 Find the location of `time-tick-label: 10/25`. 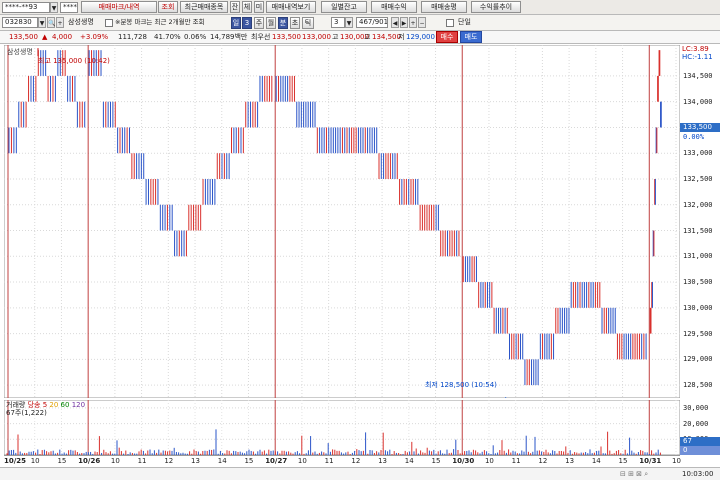

time-tick-label: 10/25 is located at coordinates (15, 461).